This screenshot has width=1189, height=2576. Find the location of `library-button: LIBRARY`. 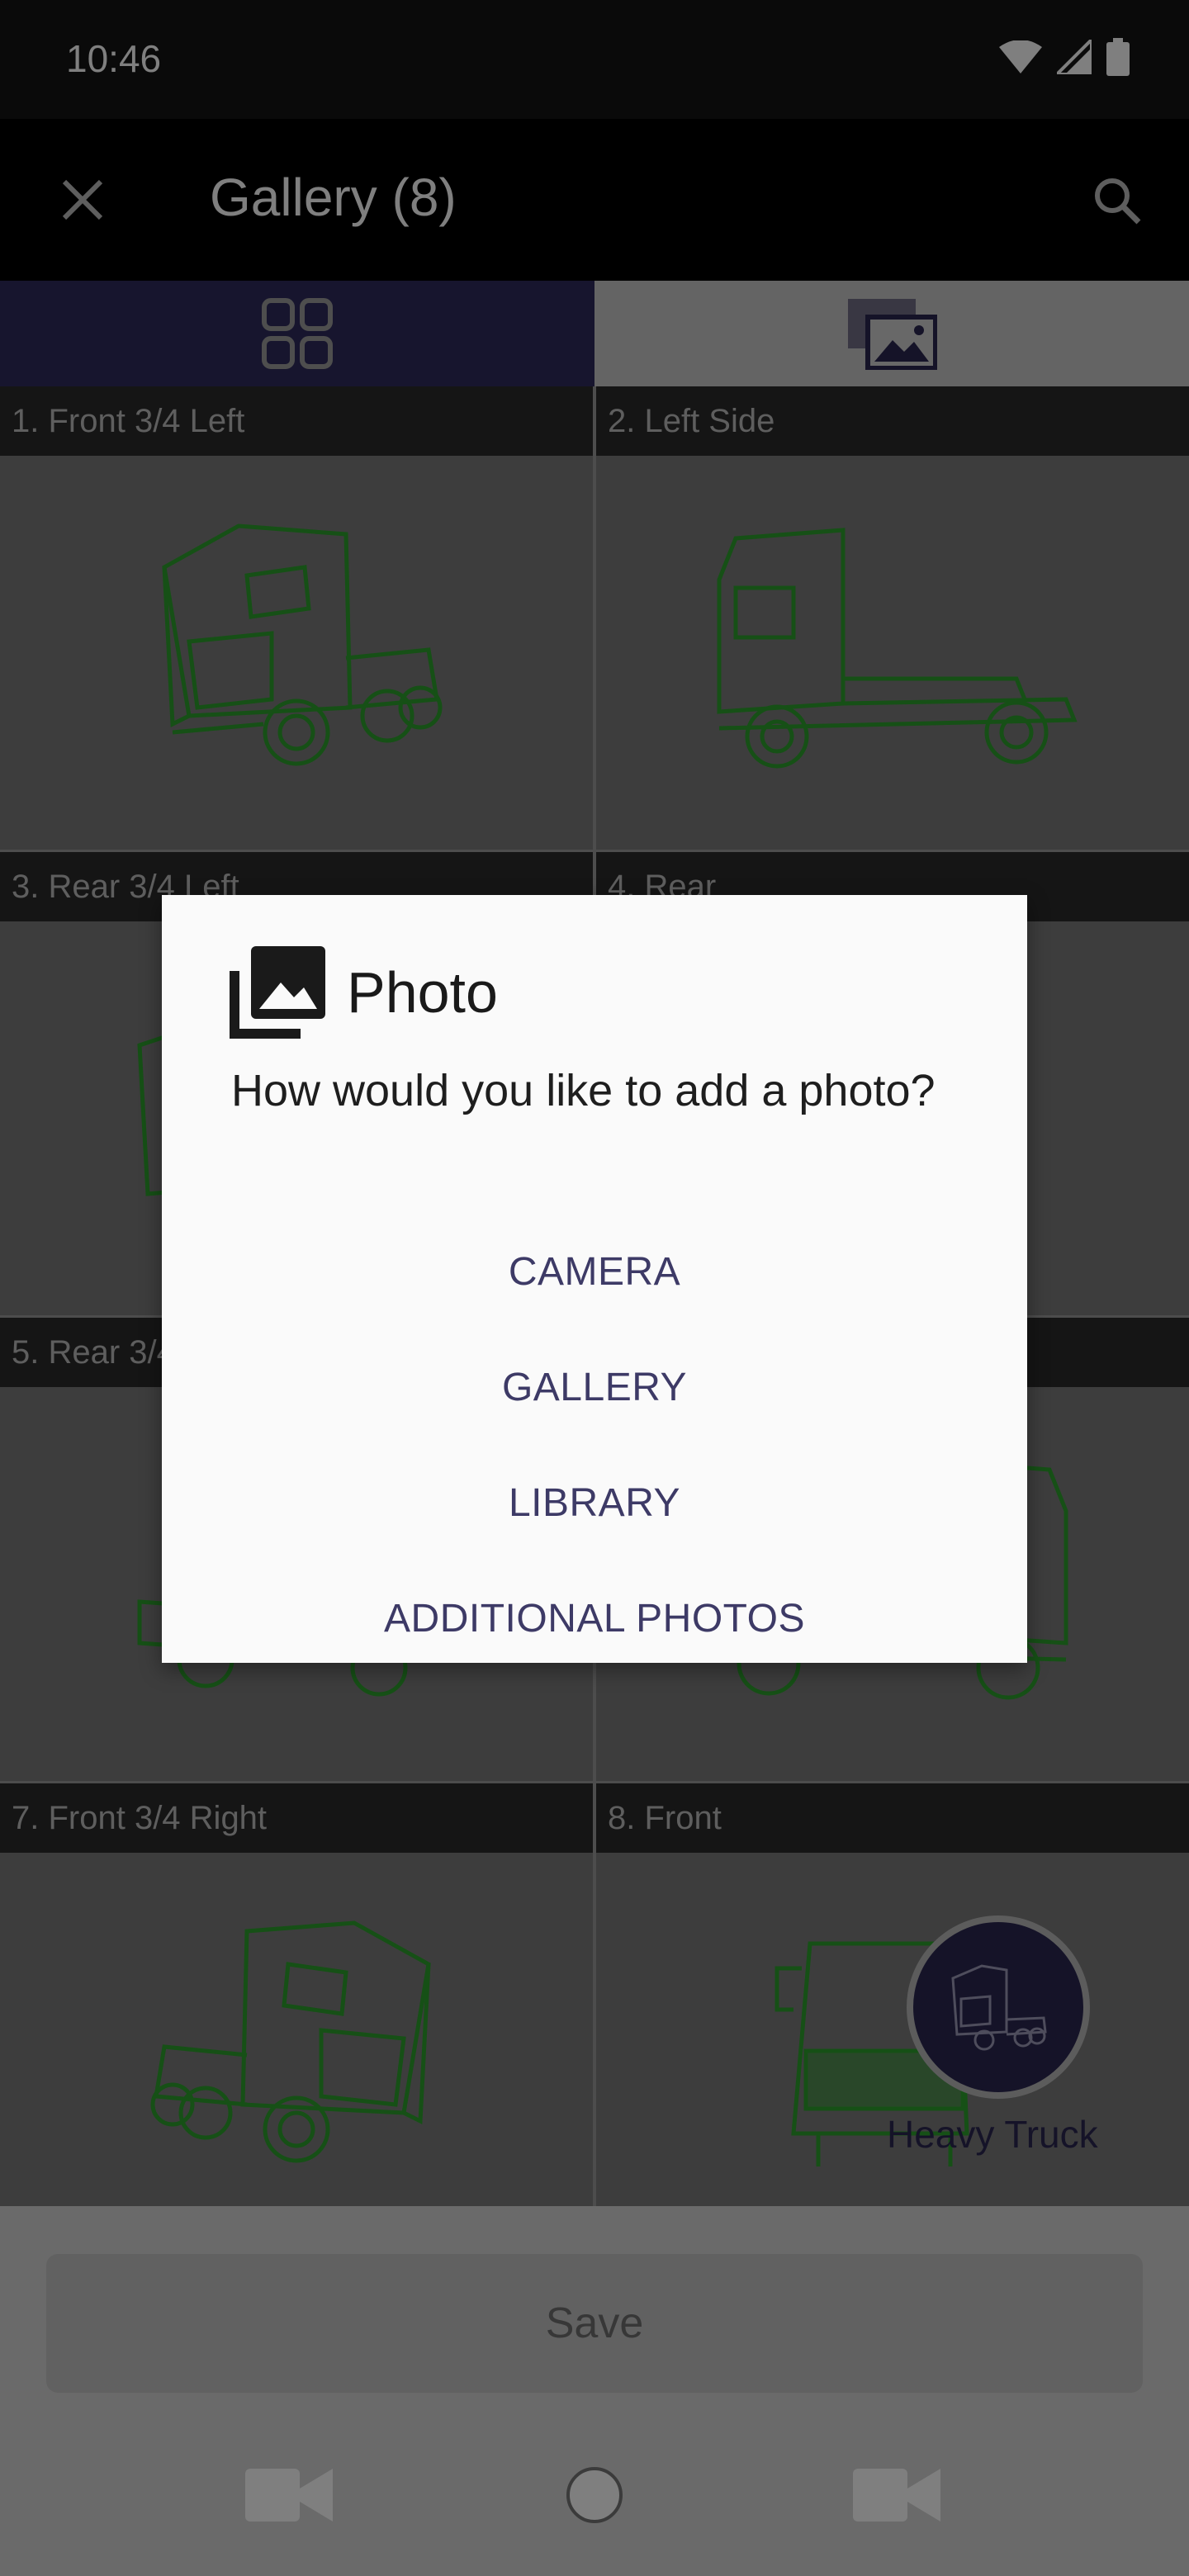

library-button: LIBRARY is located at coordinates (594, 1502).